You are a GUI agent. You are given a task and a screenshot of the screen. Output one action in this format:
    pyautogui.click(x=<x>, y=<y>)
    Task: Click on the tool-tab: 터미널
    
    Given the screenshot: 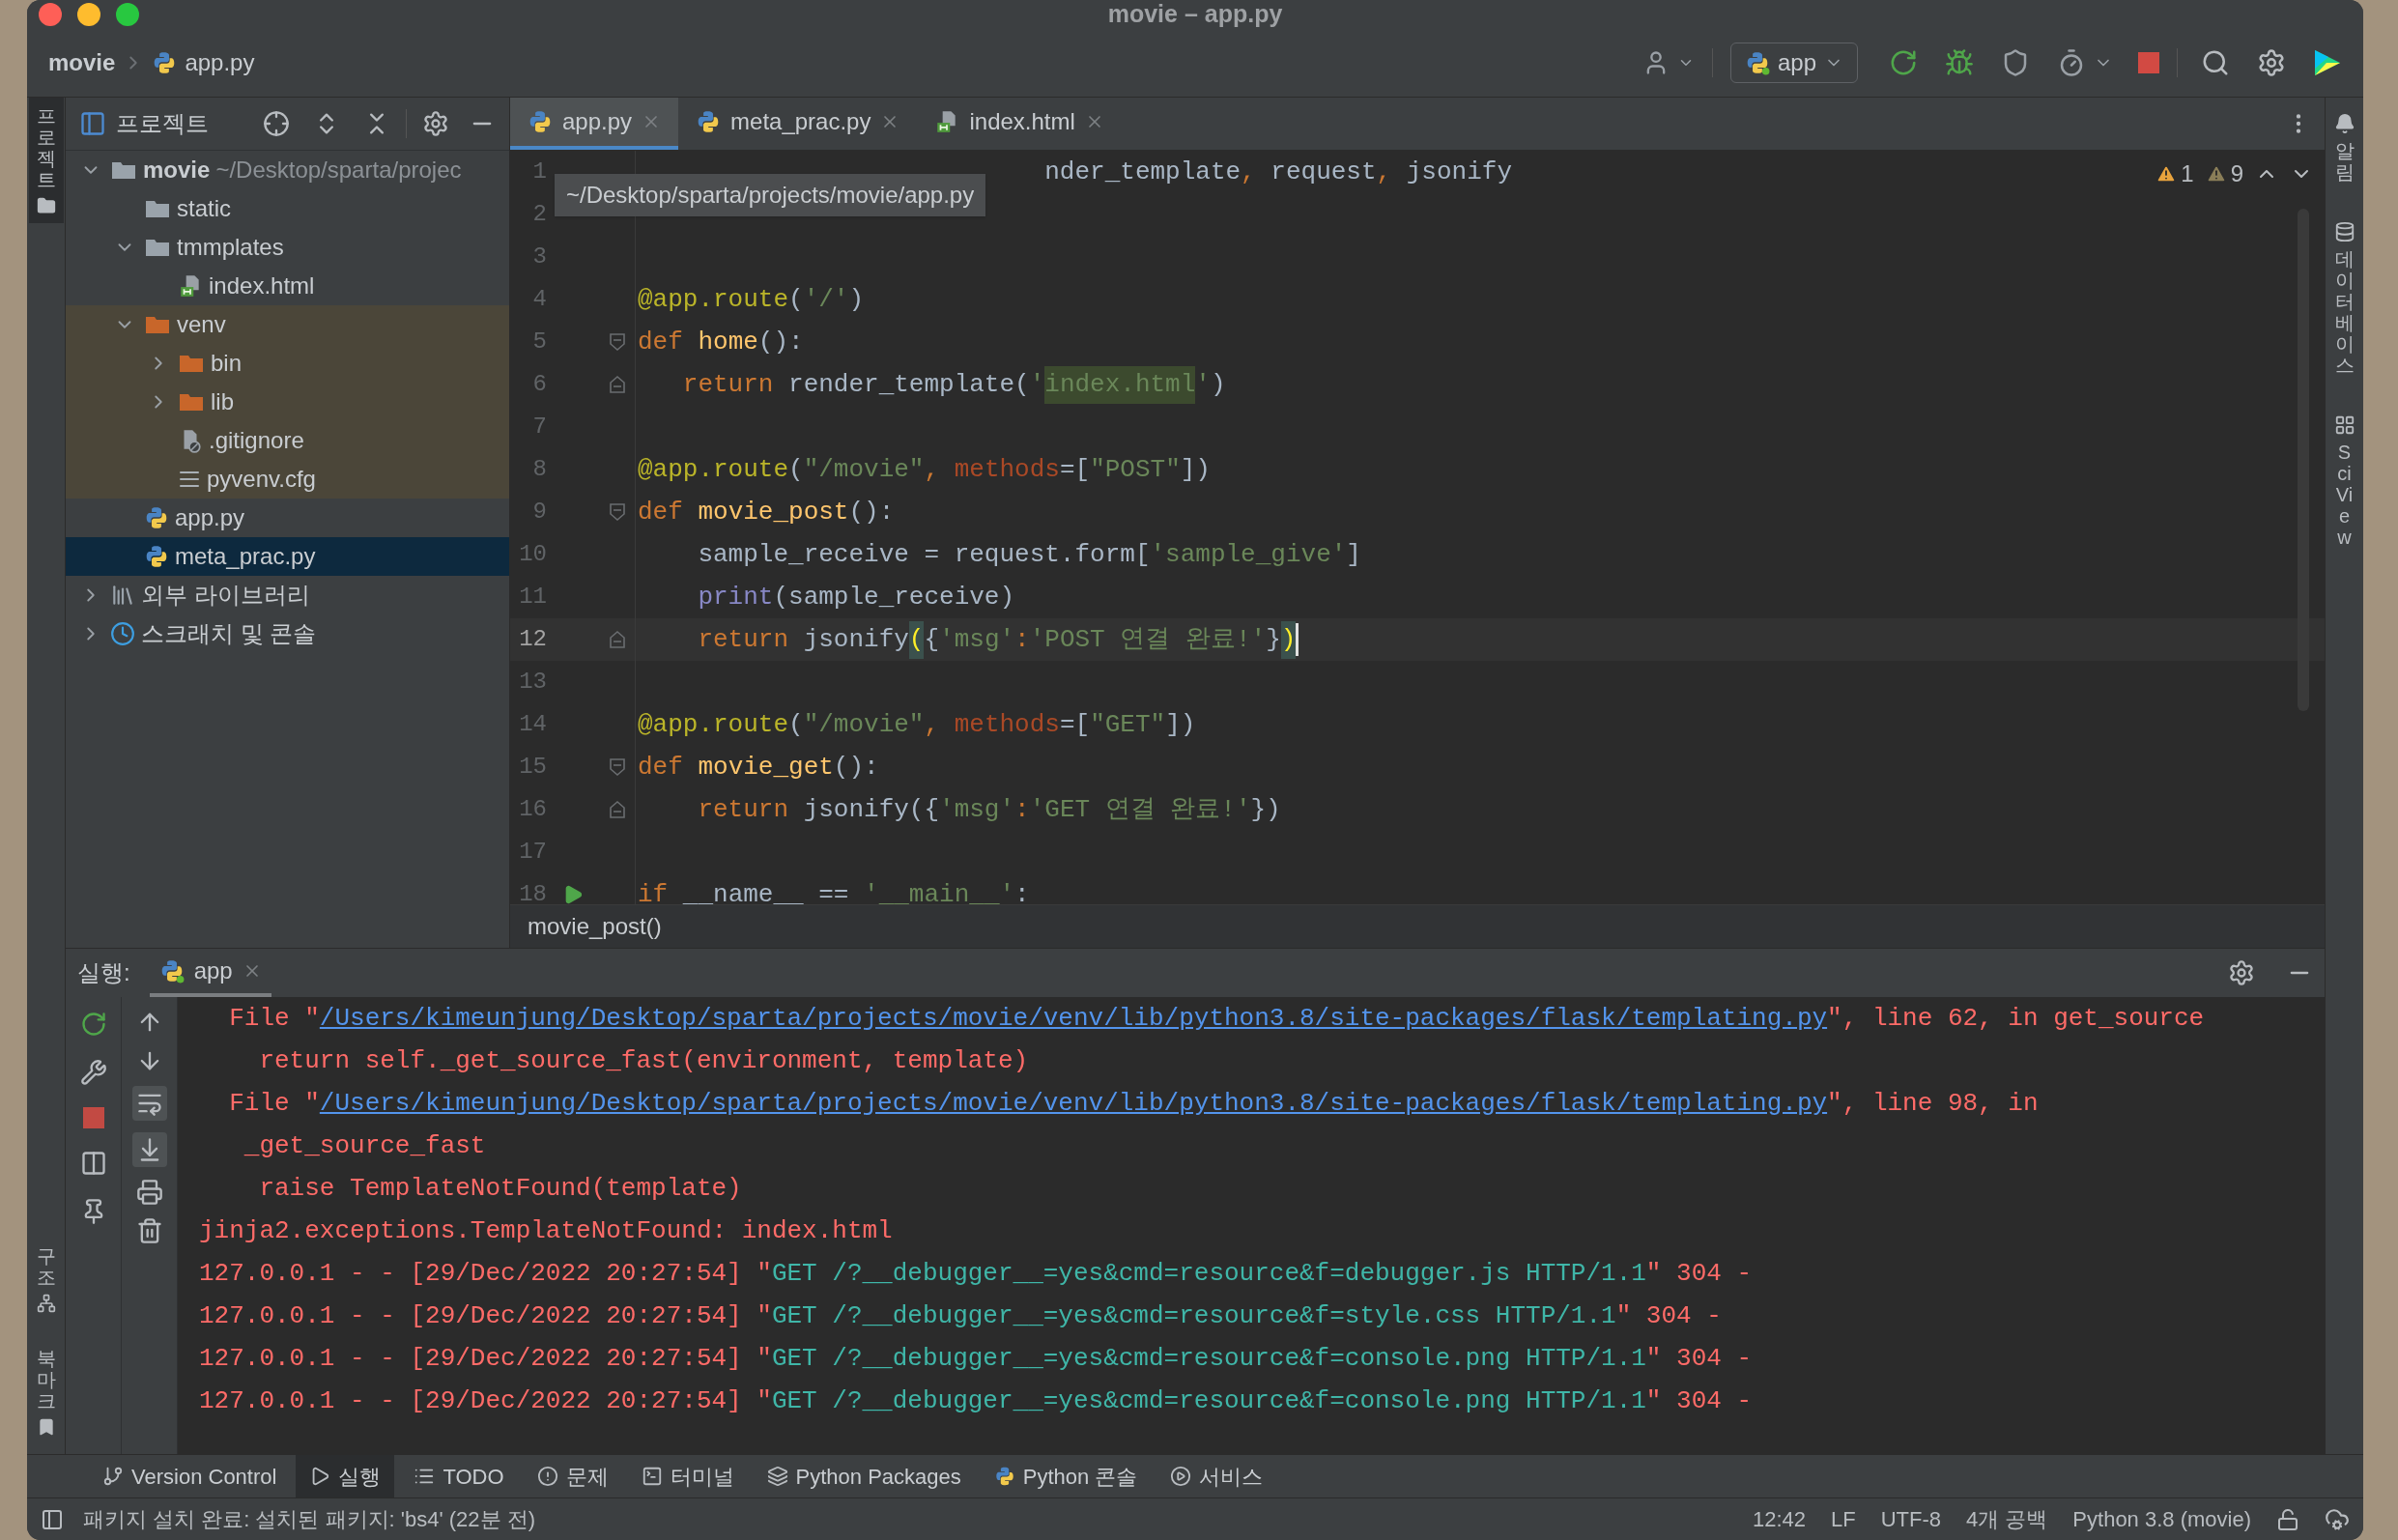 What is the action you would take?
    pyautogui.click(x=687, y=1476)
    